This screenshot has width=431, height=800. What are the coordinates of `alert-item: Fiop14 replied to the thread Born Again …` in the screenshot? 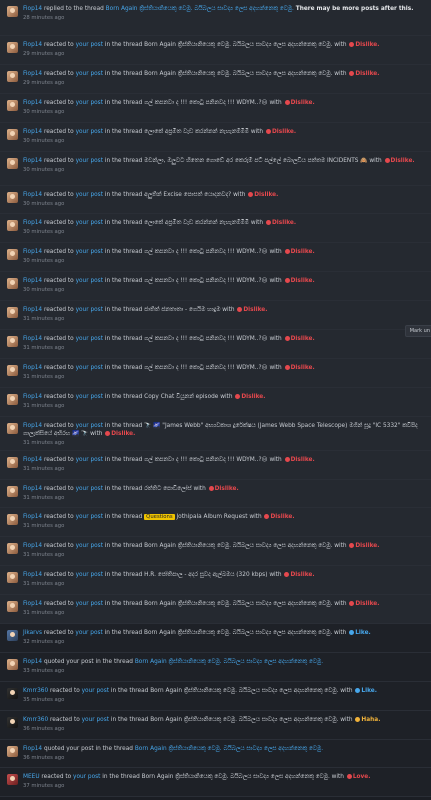 It's located at (215, 18).